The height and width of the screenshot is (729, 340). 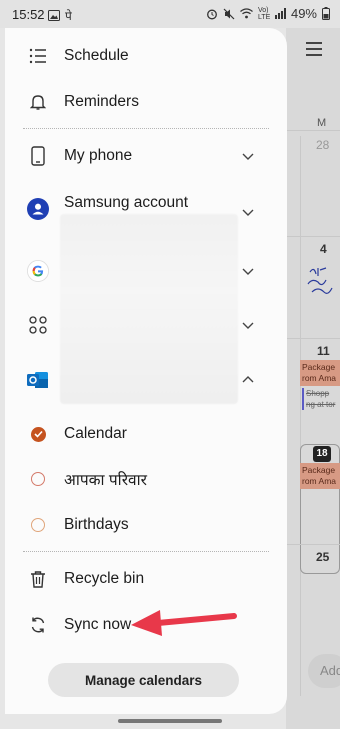 I want to click on struck-event: Shopp ng at tor, so click(x=321, y=399).